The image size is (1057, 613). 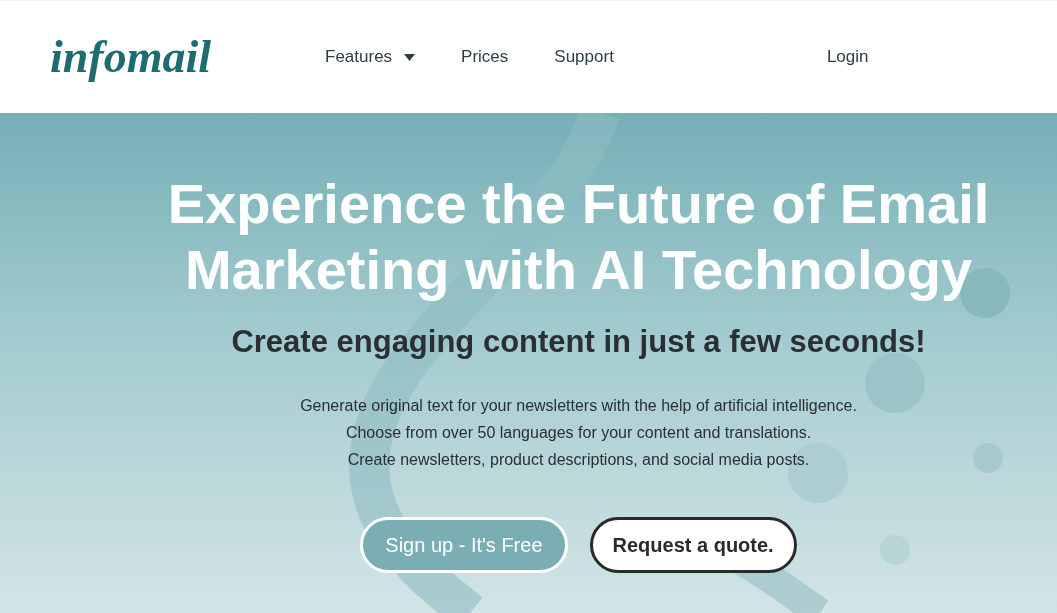 I want to click on login-link: Login, so click(x=847, y=57).